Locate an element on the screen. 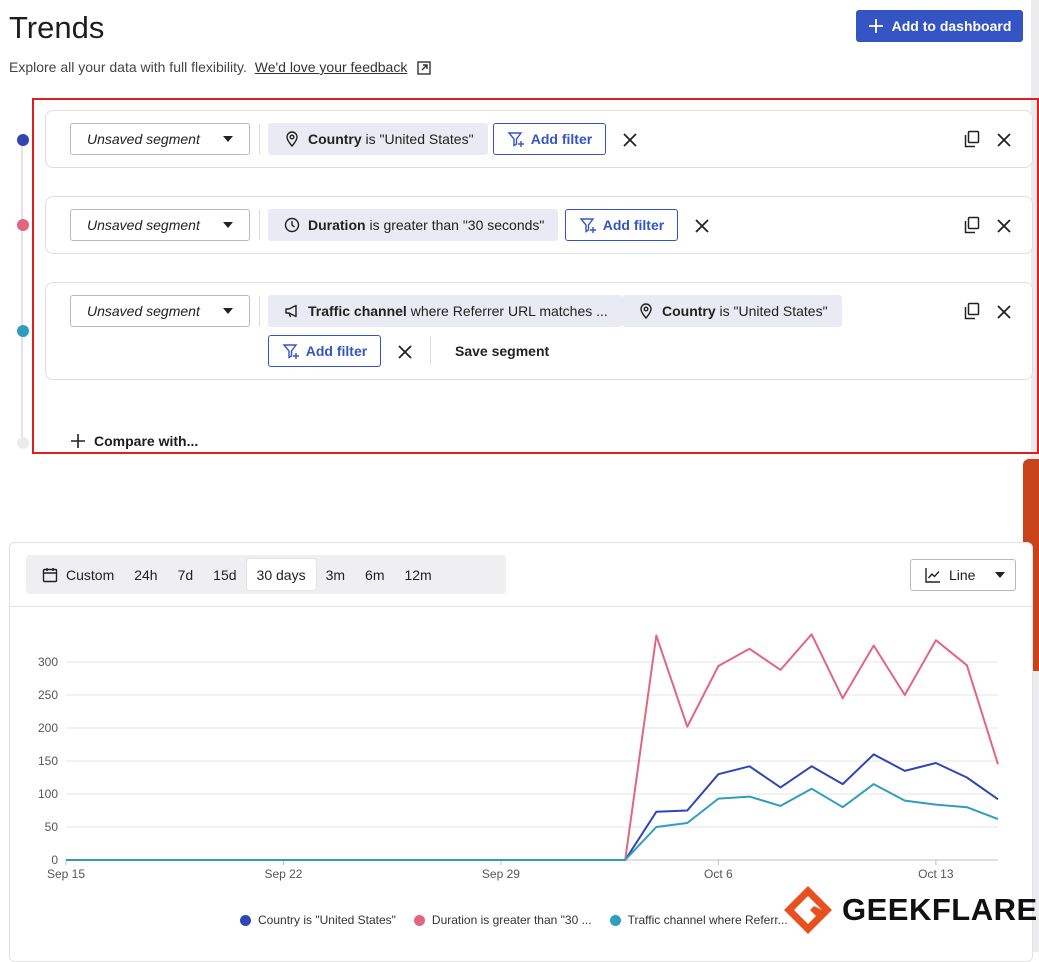 This screenshot has height=962, width=1039. x-tick-label: Sep 29 is located at coordinates (501, 874).